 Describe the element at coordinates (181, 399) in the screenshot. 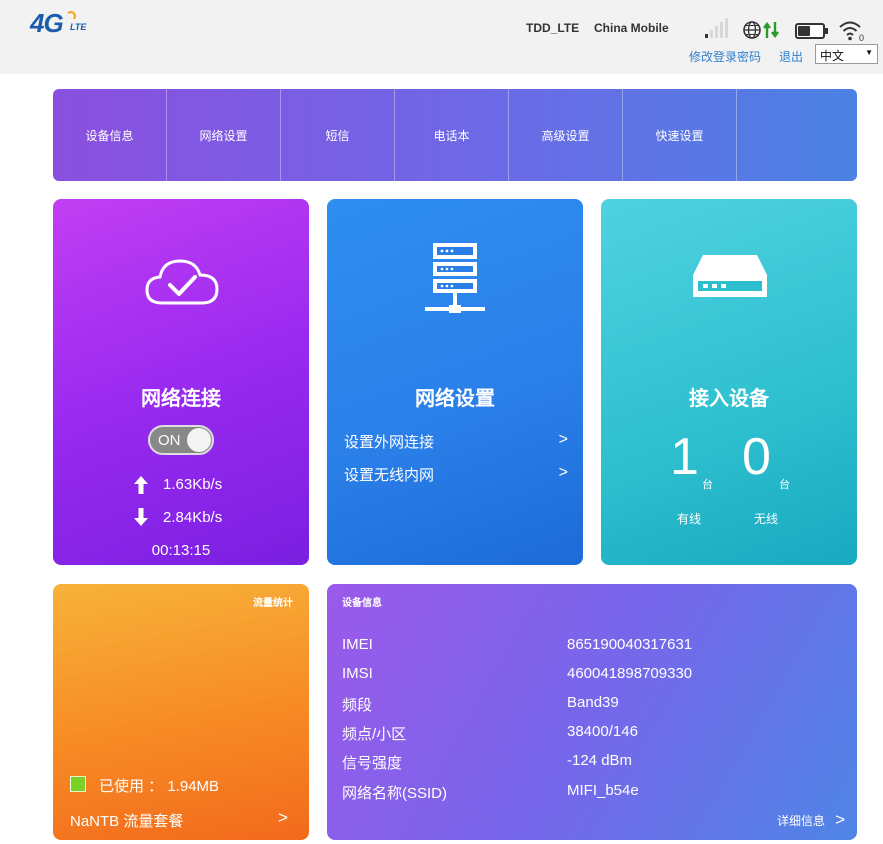

I see `network-connection-title: 网络连接` at that location.